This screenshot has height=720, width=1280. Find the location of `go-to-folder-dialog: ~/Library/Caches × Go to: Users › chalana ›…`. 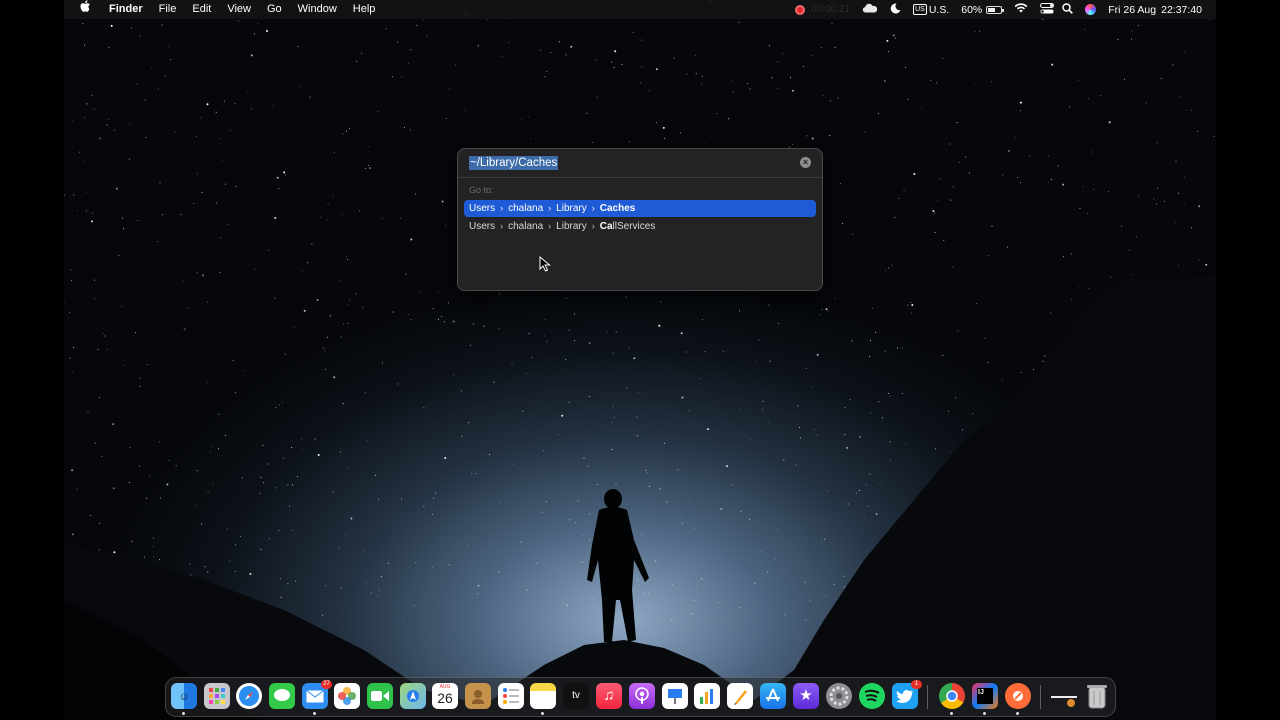

go-to-folder-dialog: ~/Library/Caches × Go to: Users › chalana ›… is located at coordinates (640, 219).